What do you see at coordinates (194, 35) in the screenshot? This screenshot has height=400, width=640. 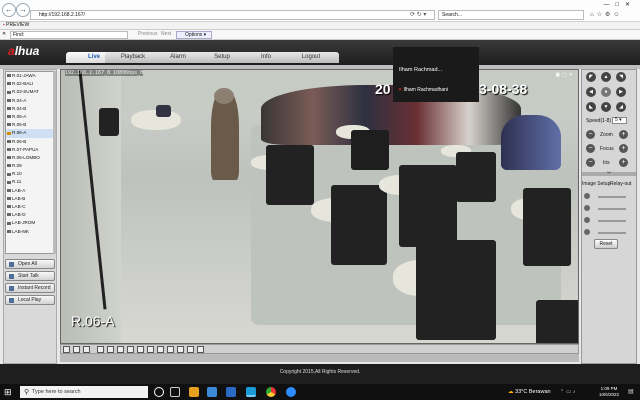 I see `find-options-button: Options ▾` at bounding box center [194, 35].